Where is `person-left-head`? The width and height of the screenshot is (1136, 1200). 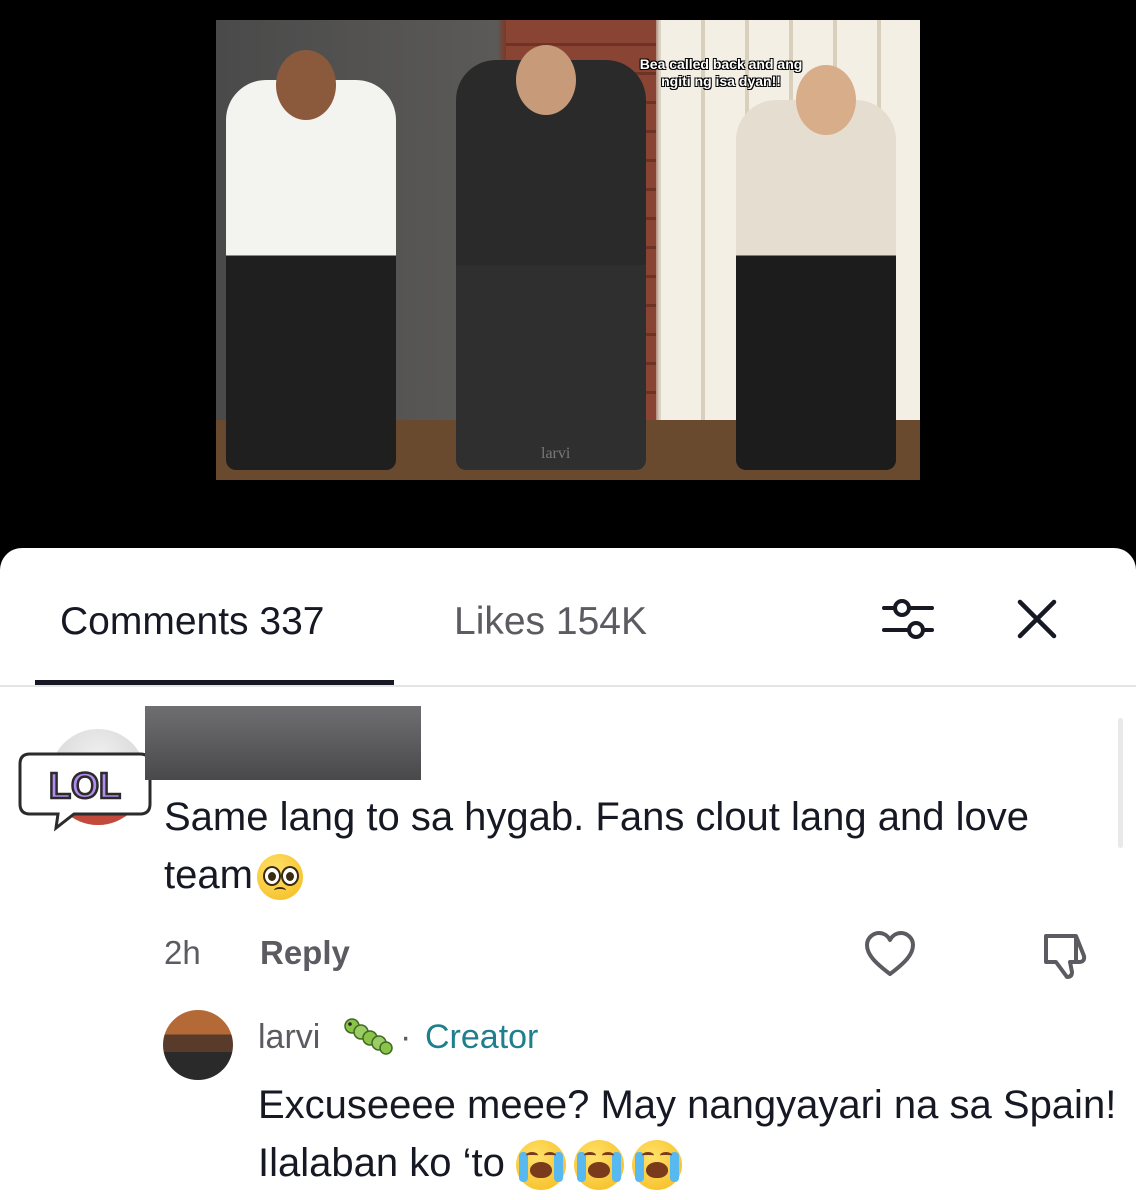 person-left-head is located at coordinates (306, 85).